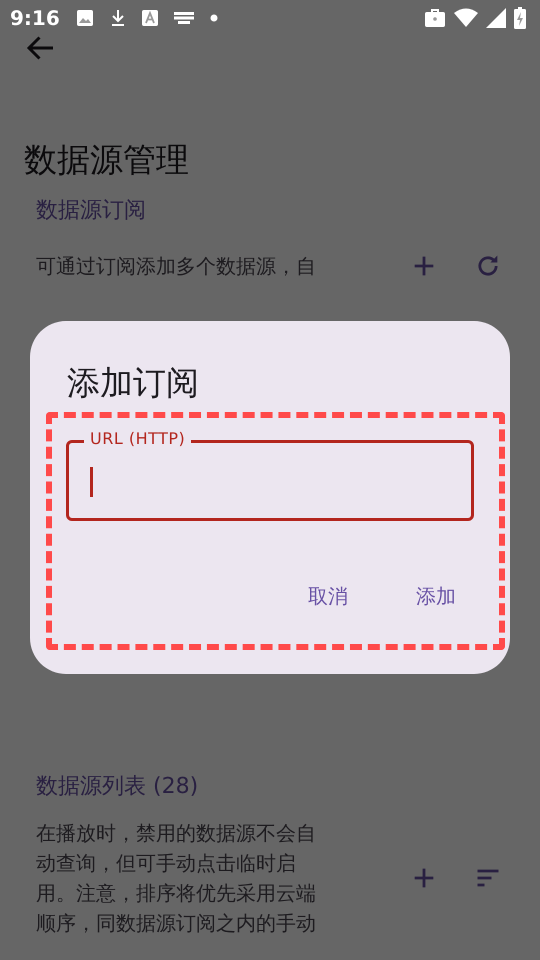  Describe the element at coordinates (176, 833) in the screenshot. I see `description-line: 在播放时，禁用的数据源不会自` at that location.